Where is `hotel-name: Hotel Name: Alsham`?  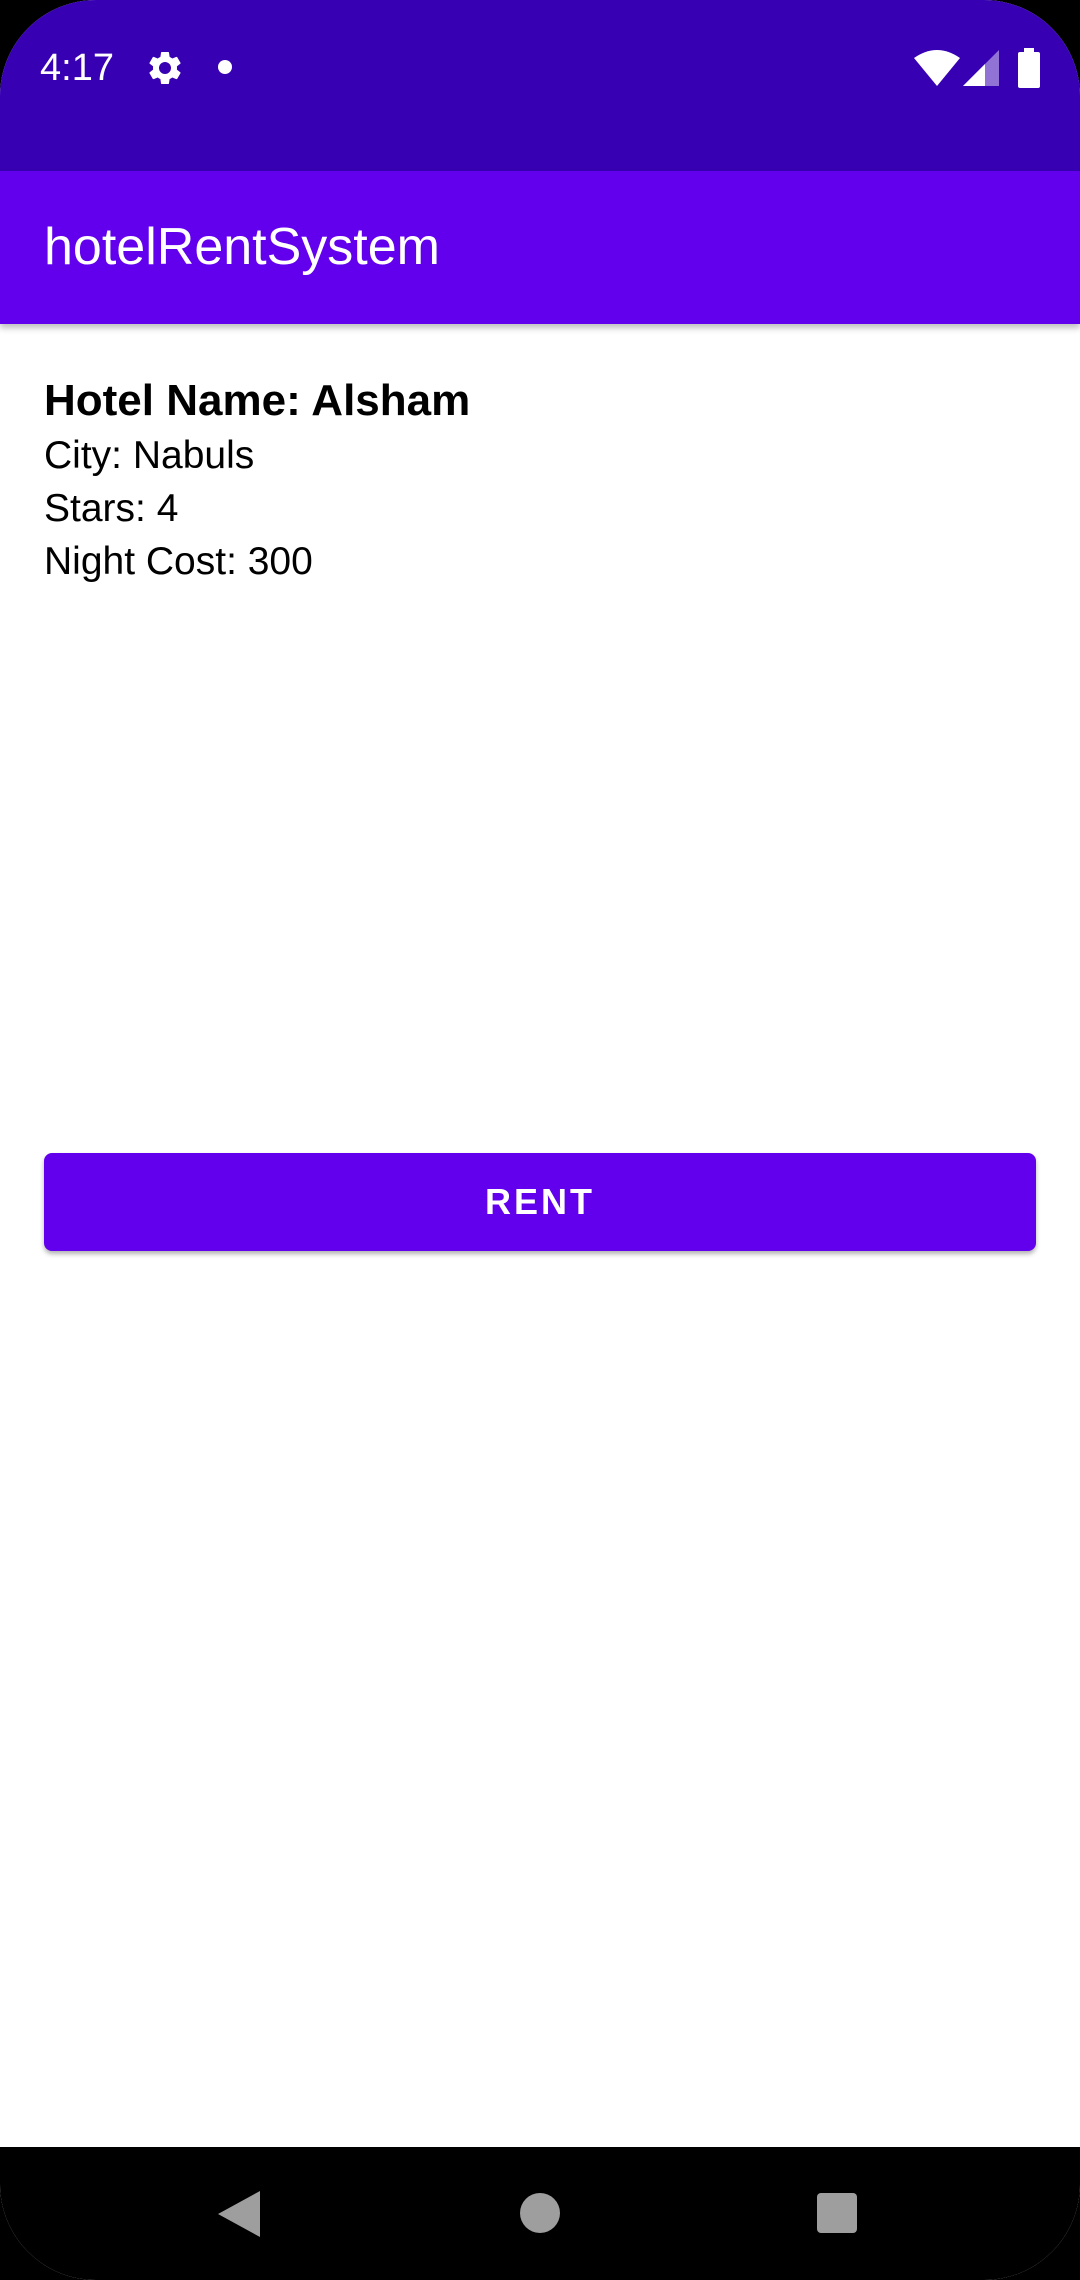 hotel-name: Hotel Name: Alsham is located at coordinates (257, 400).